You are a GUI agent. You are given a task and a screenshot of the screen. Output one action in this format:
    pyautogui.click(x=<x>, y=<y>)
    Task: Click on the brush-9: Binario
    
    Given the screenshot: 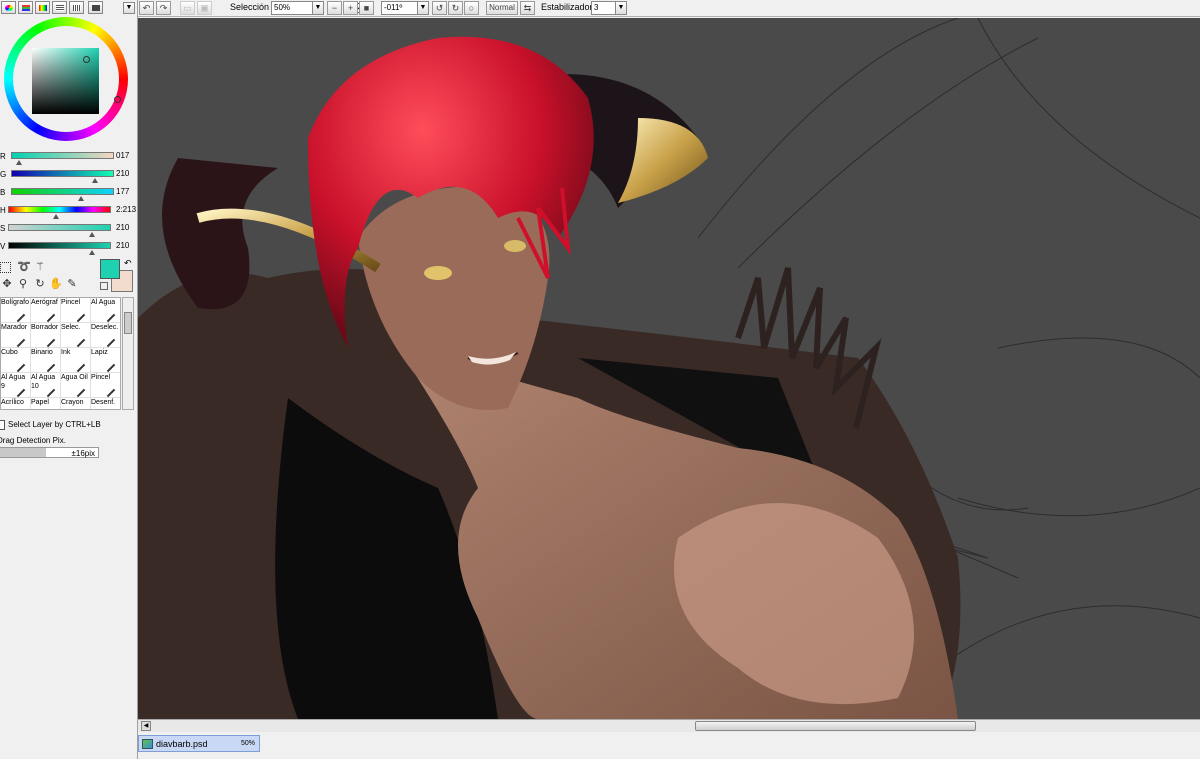 What is the action you would take?
    pyautogui.click(x=46, y=360)
    